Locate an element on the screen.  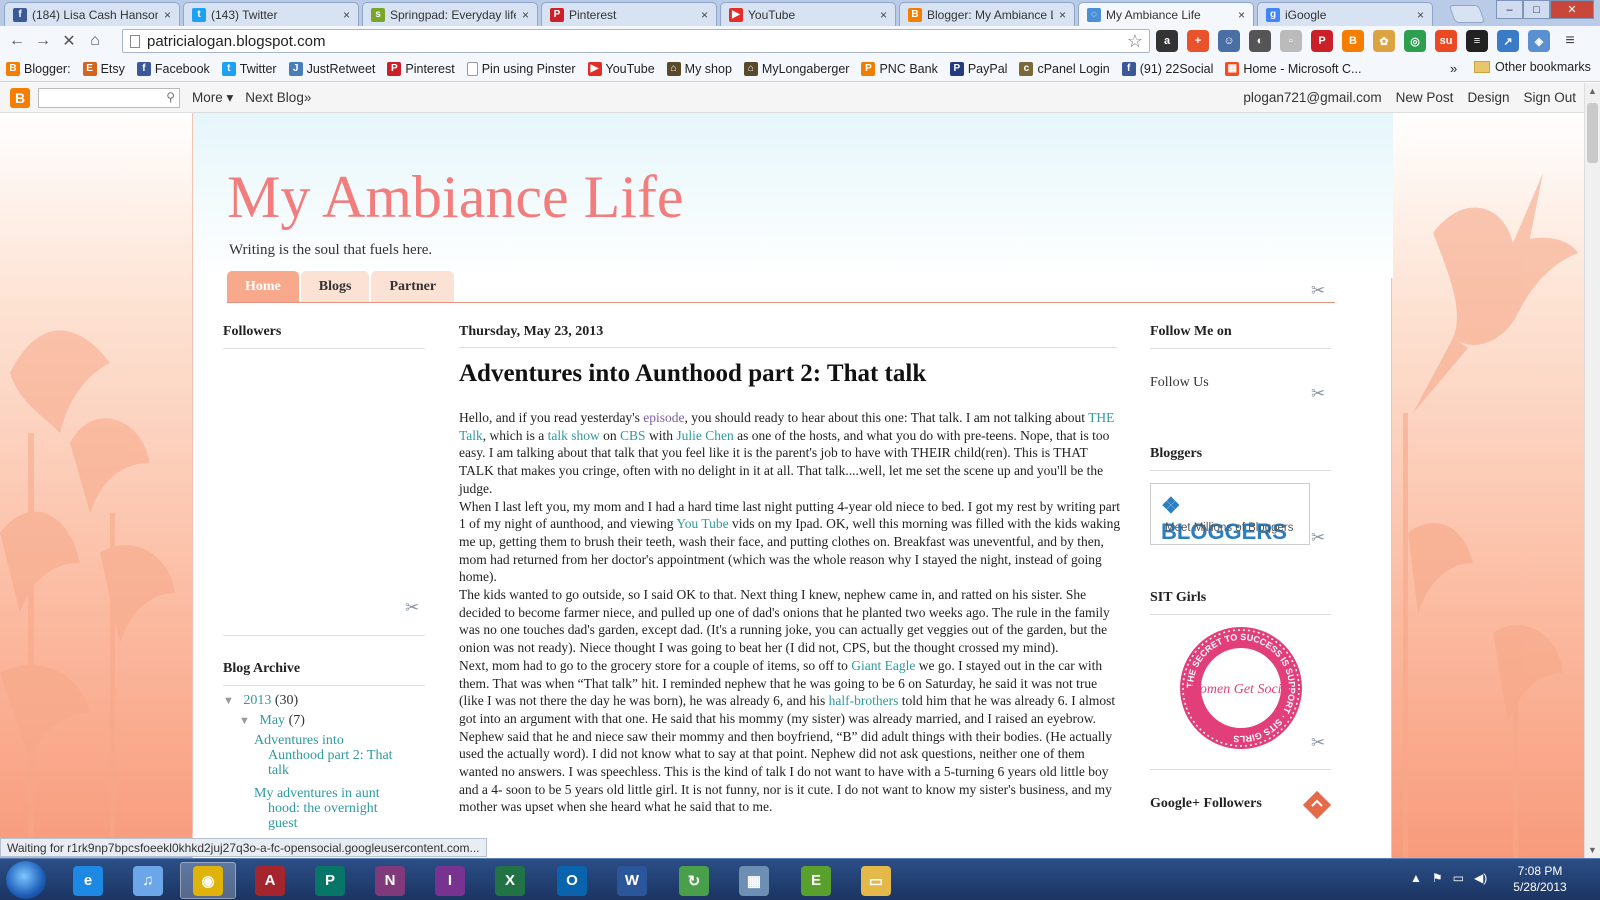
scrollbar-thumb is located at coordinates (1592, 133).